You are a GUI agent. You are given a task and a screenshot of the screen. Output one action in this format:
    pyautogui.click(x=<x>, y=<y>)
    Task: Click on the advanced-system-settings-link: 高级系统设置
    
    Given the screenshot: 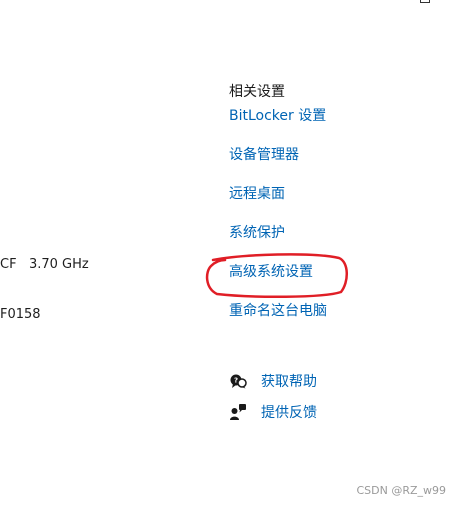 What is the action you would take?
    pyautogui.click(x=278, y=272)
    